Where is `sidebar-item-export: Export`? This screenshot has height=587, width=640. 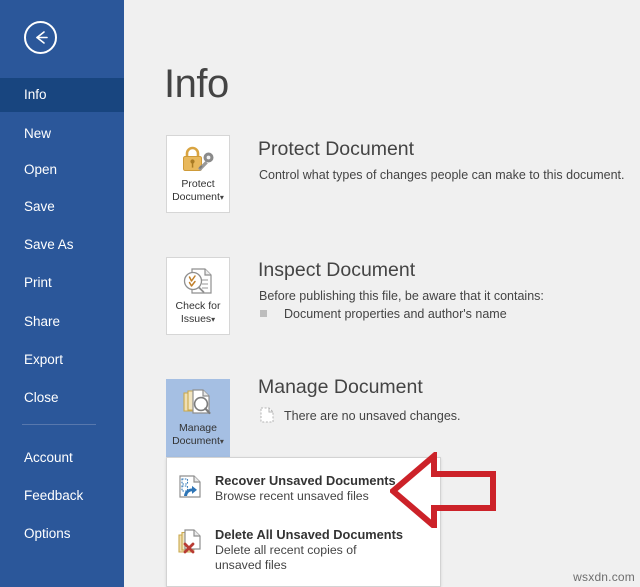
sidebar-item-export: Export is located at coordinates (62, 360).